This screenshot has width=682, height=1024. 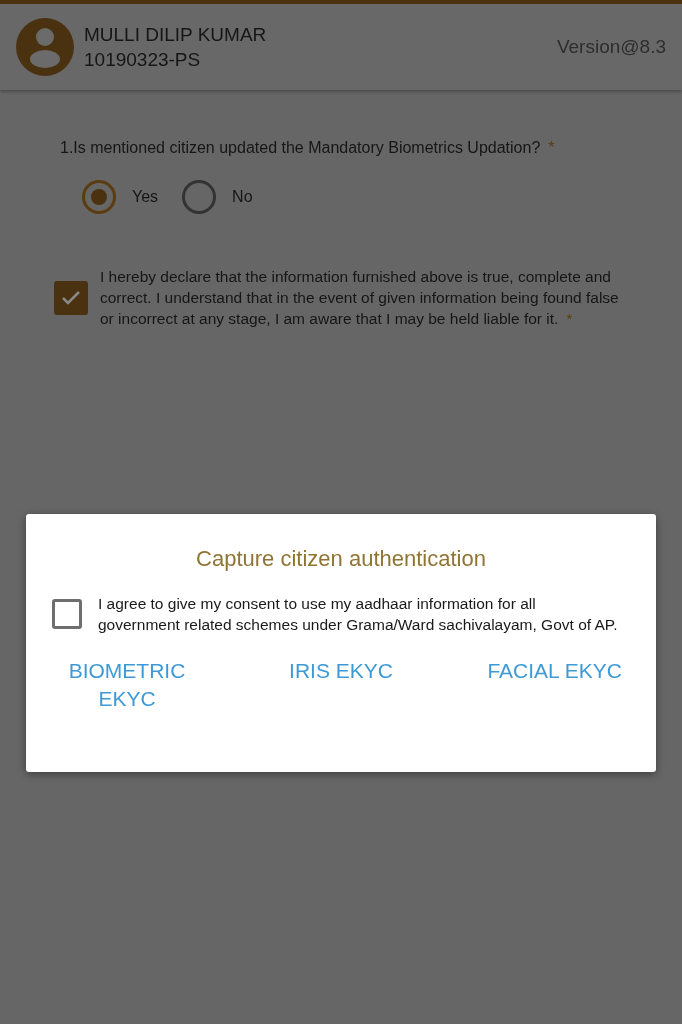 What do you see at coordinates (358, 614) in the screenshot?
I see `consent-text: I agree to give my consent to use my aadhaar information for all government related schemes under Grama/Ward sachivalayam, Govt of AP.` at bounding box center [358, 614].